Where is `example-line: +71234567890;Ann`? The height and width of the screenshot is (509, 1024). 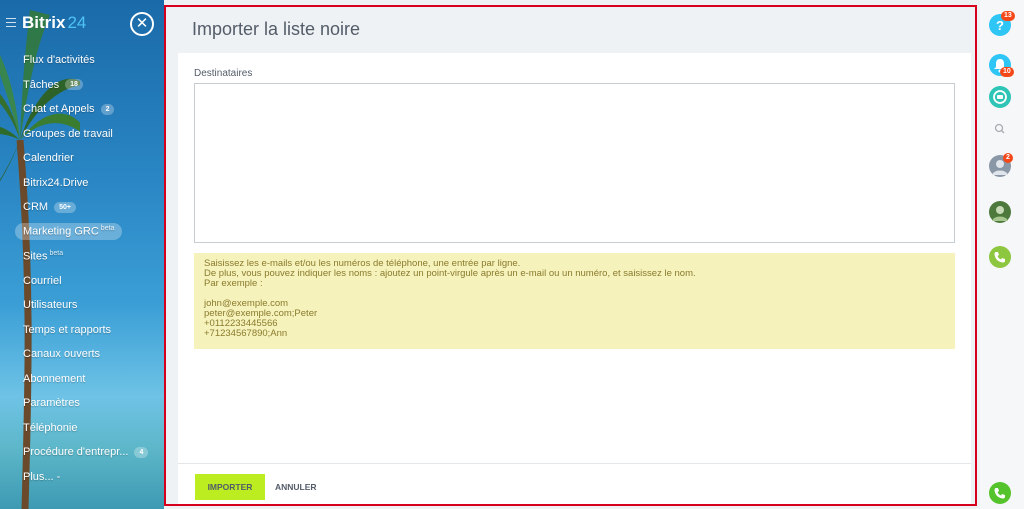
example-line: +71234567890;Ann is located at coordinates (246, 333).